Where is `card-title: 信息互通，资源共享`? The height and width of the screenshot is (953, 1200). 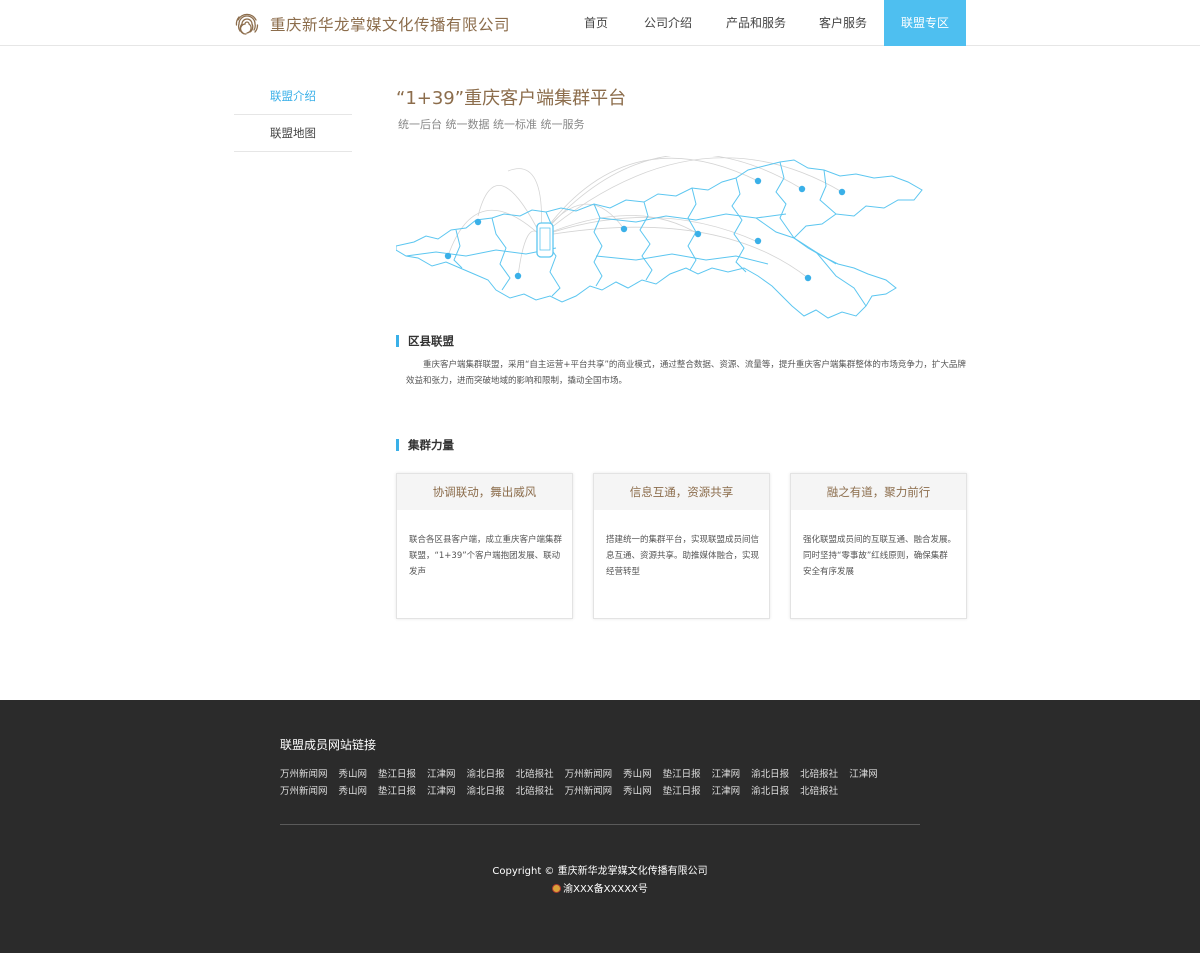 card-title: 信息互通，资源共享 is located at coordinates (681, 492).